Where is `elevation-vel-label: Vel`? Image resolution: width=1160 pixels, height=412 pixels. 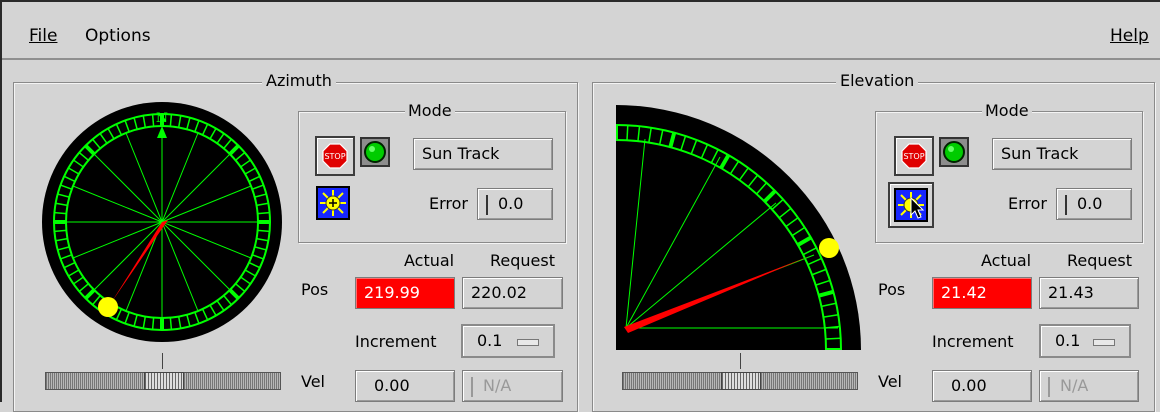
elevation-vel-label: Vel is located at coordinates (890, 381).